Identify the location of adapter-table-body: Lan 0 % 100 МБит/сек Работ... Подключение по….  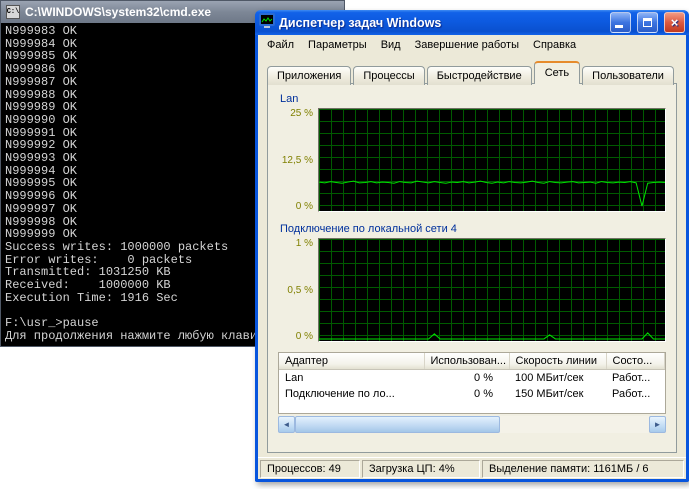
(472, 386).